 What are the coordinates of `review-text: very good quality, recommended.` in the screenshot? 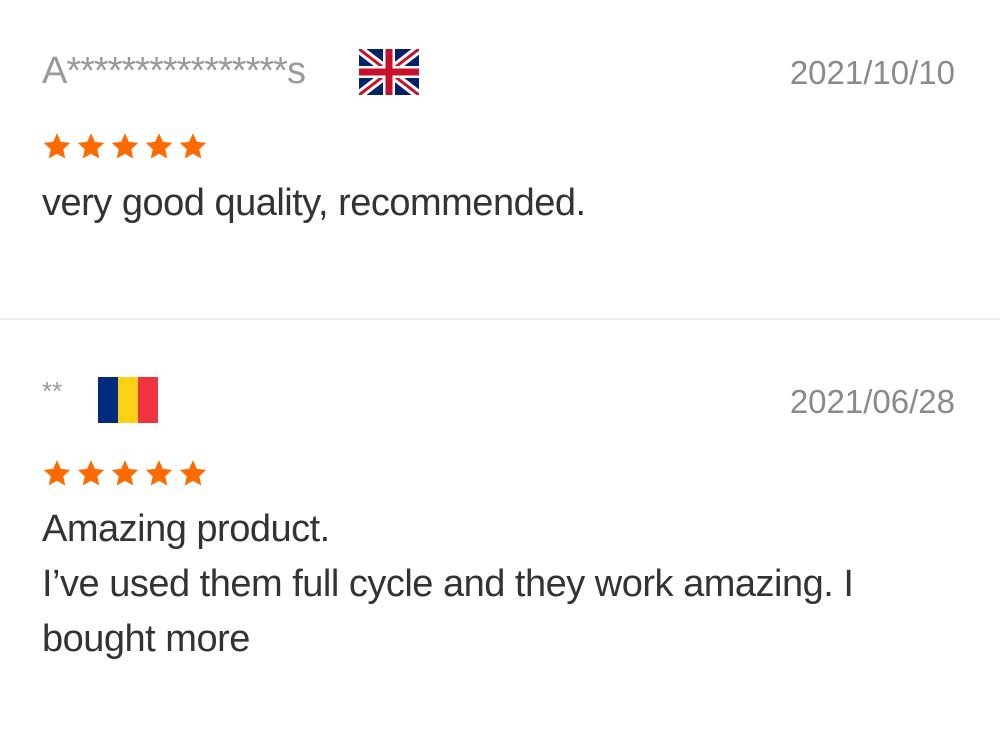 It's located at (491, 203).